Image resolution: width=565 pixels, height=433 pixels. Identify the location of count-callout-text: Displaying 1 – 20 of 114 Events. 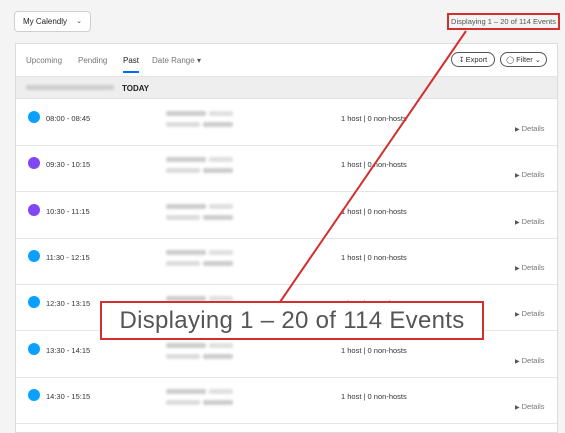
(292, 320).